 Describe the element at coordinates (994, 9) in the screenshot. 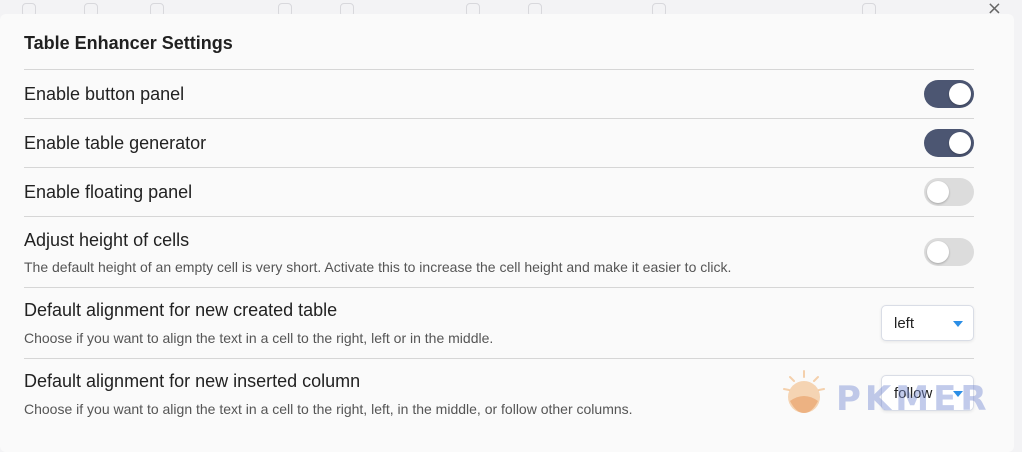

I see `close-icon: ×` at that location.